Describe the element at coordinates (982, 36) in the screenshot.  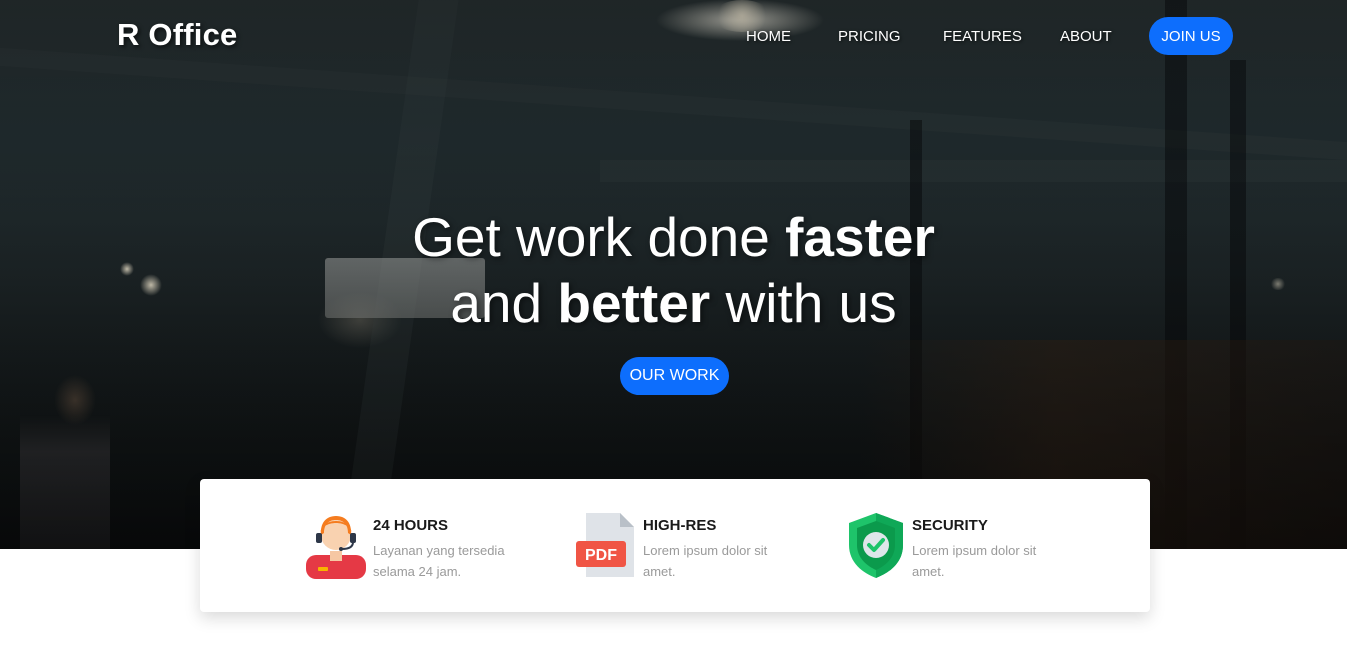
I see `nav-link-features: FEATURES` at that location.